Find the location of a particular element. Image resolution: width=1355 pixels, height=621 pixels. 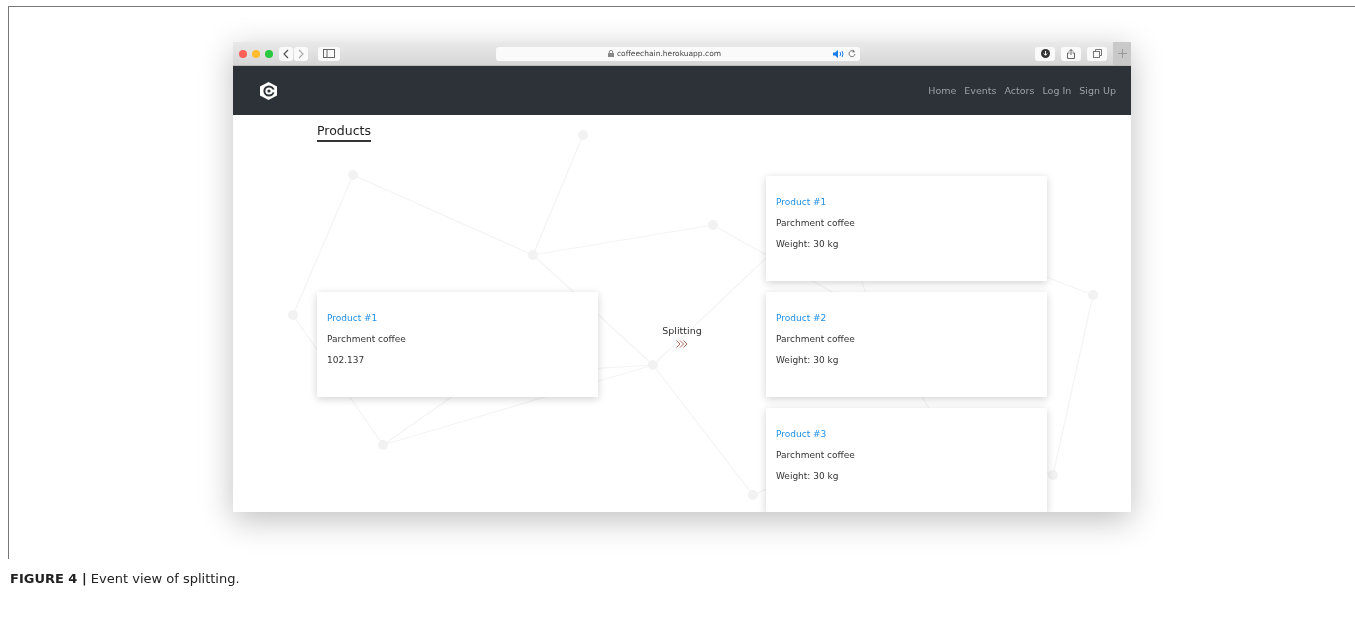

product-title: Product #3 is located at coordinates (802, 434).